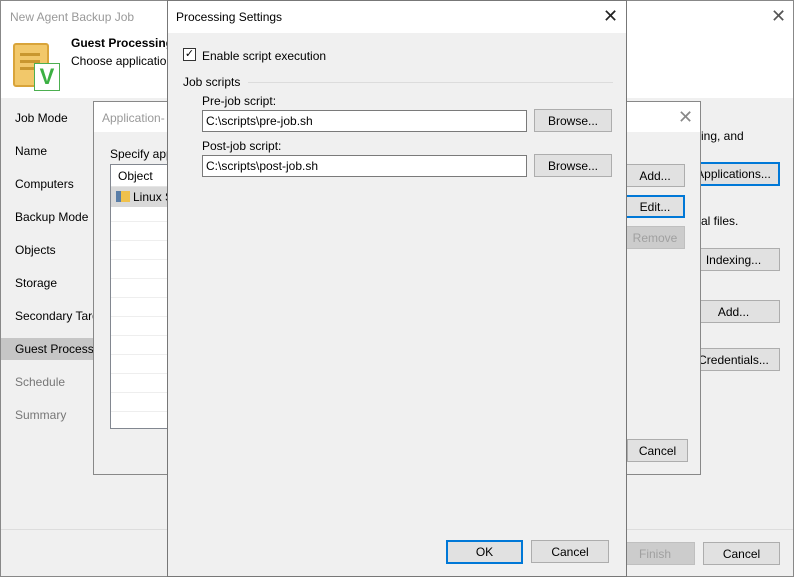  What do you see at coordinates (720, 221) in the screenshot?
I see `description-text-2: al files.` at bounding box center [720, 221].